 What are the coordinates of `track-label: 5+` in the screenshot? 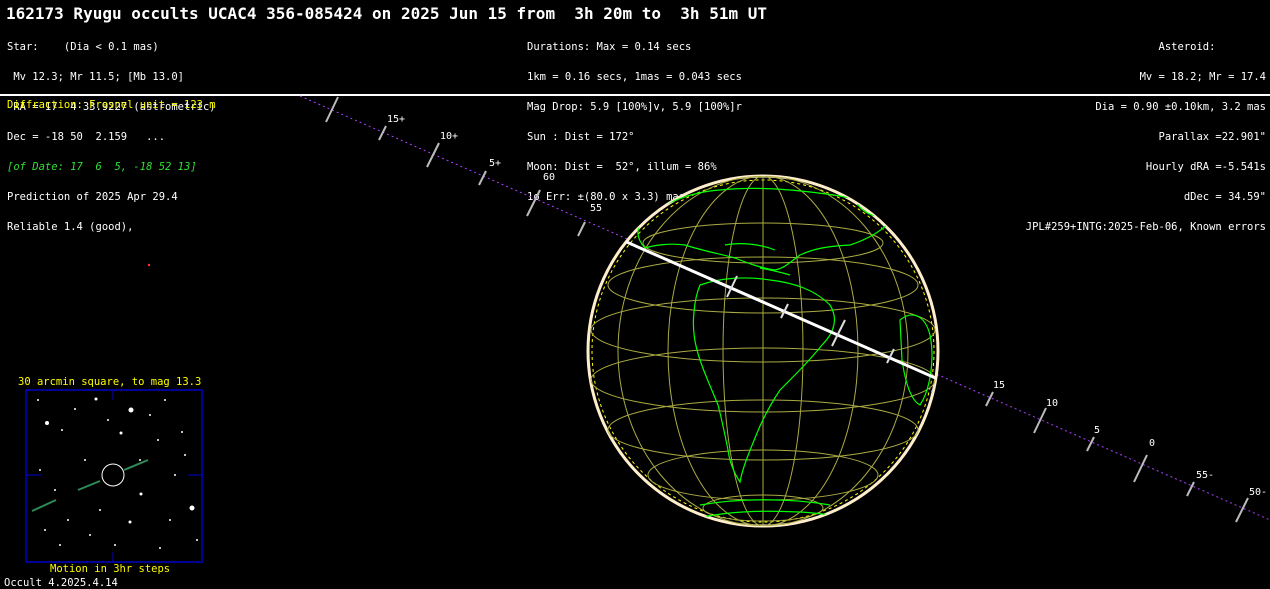 It's located at (495, 163).